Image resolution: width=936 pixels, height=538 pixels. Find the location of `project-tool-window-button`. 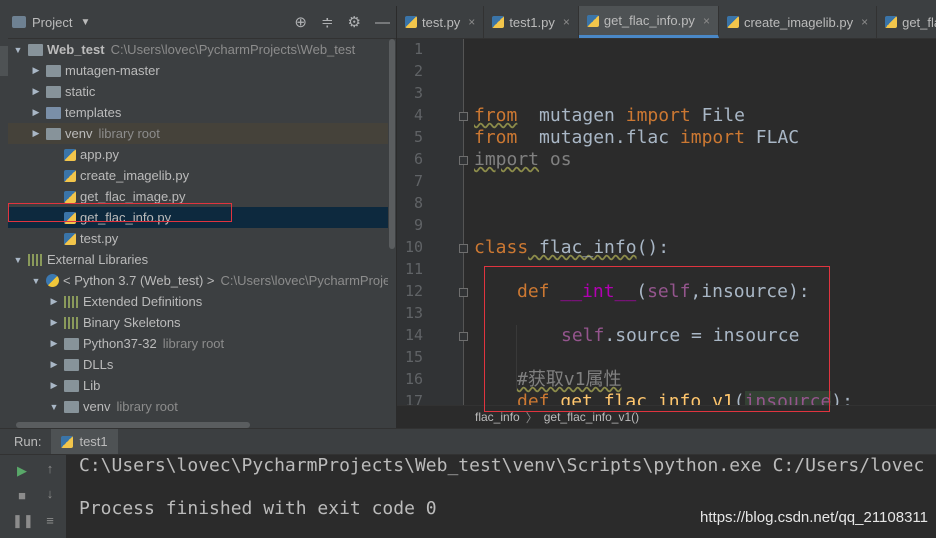

project-tool-window-button is located at coordinates (4, 61).